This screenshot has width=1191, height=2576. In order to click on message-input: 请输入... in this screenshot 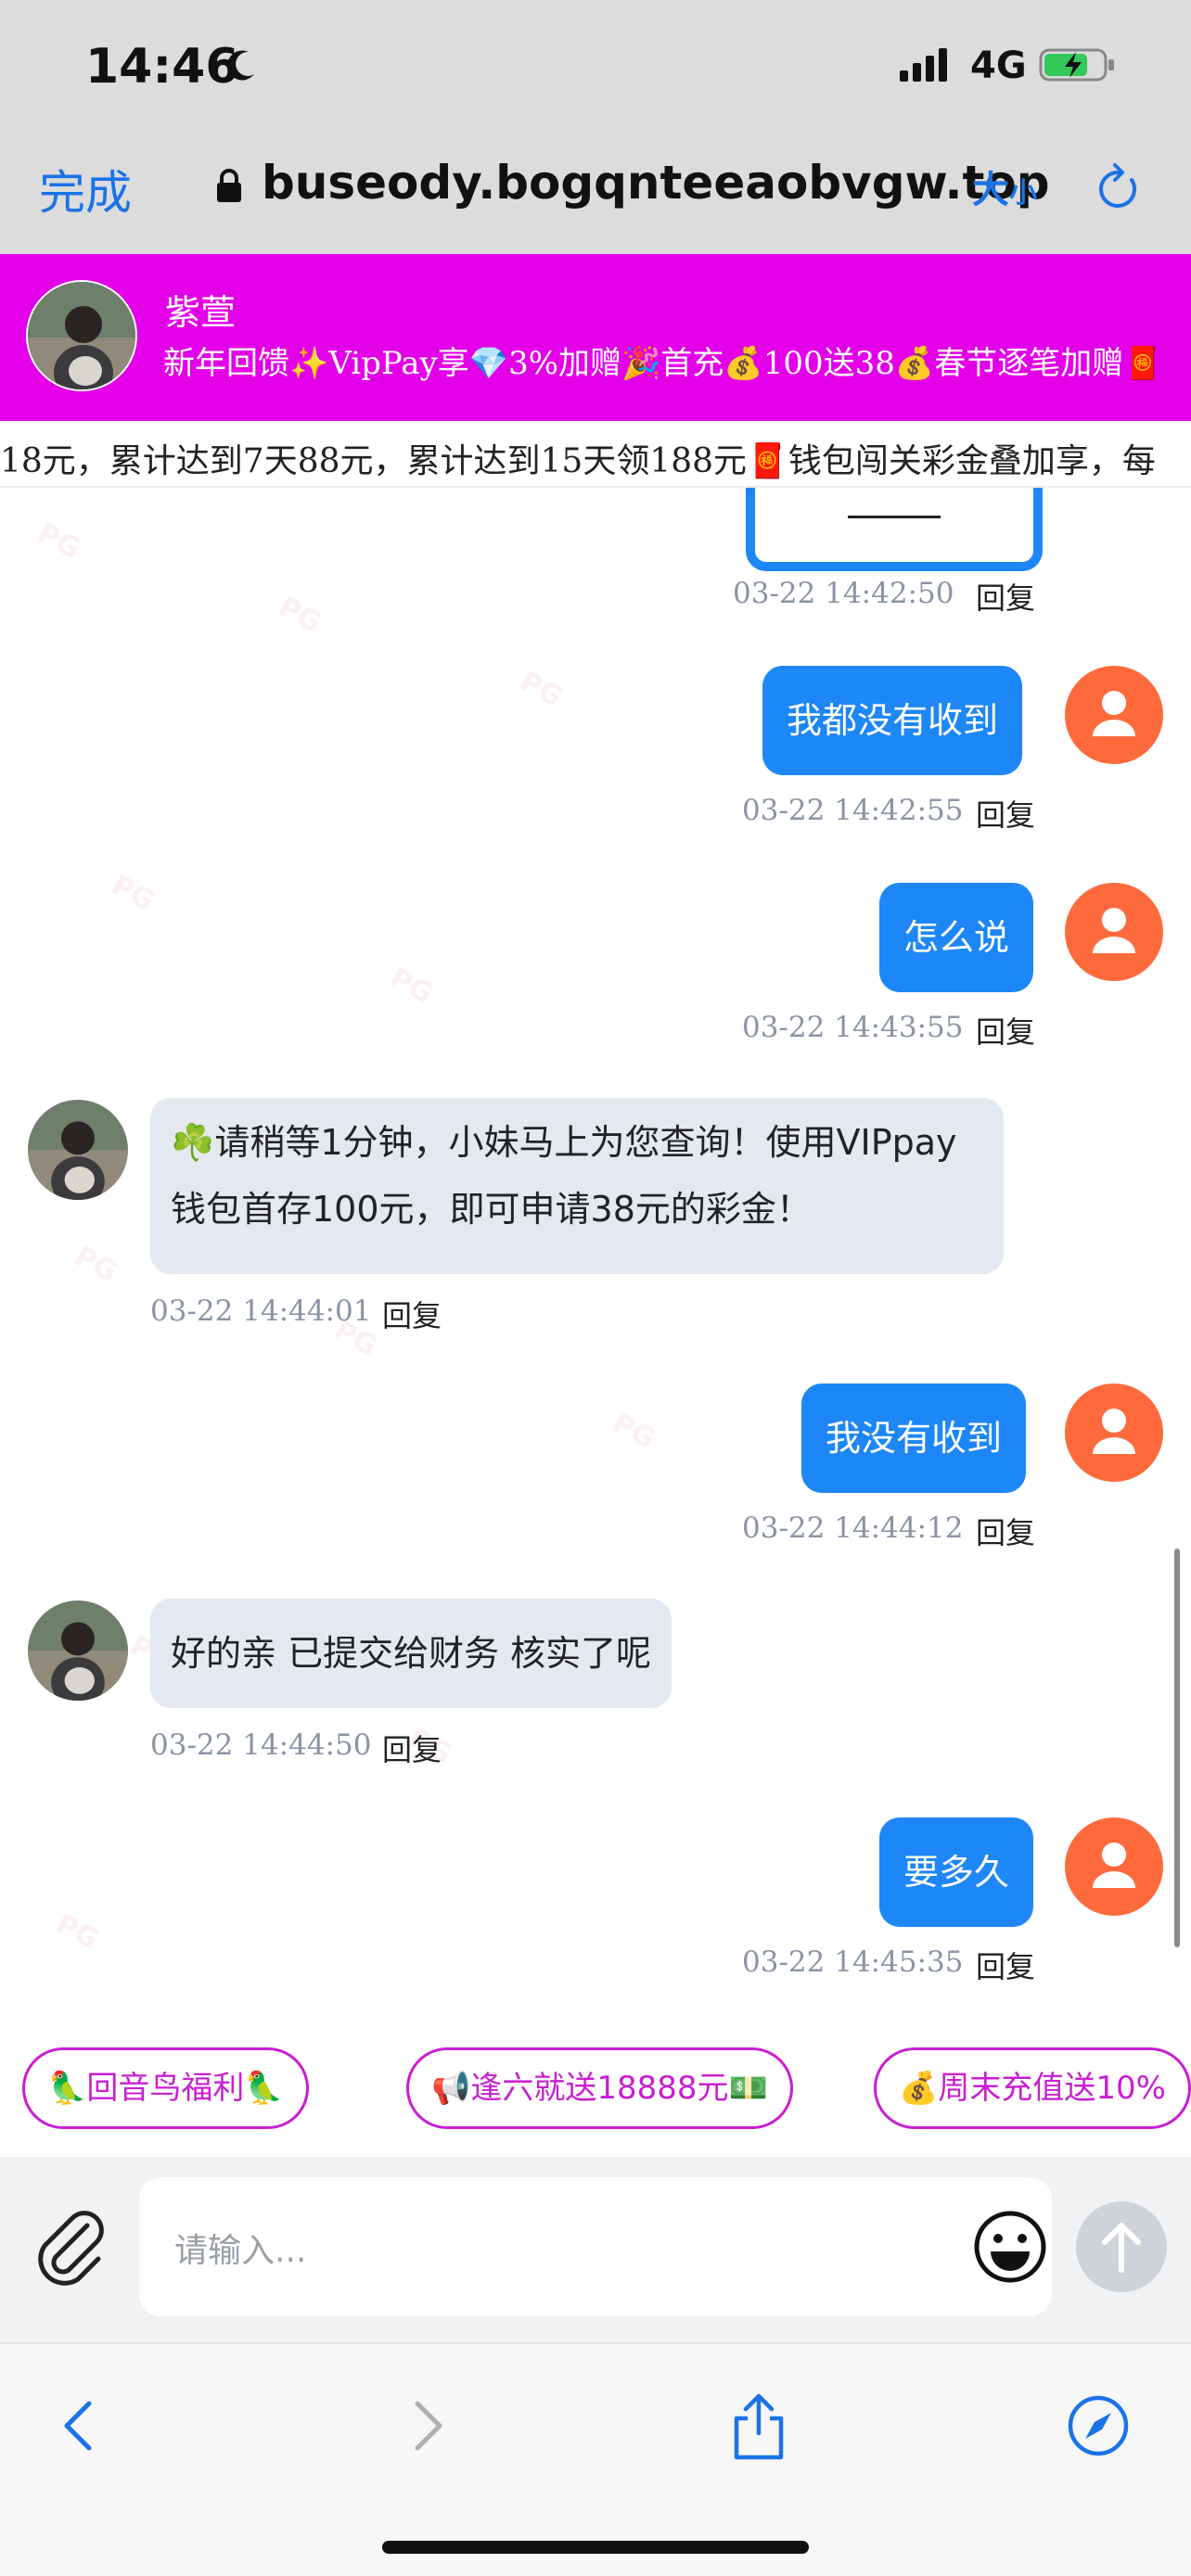, I will do `click(595, 2246)`.